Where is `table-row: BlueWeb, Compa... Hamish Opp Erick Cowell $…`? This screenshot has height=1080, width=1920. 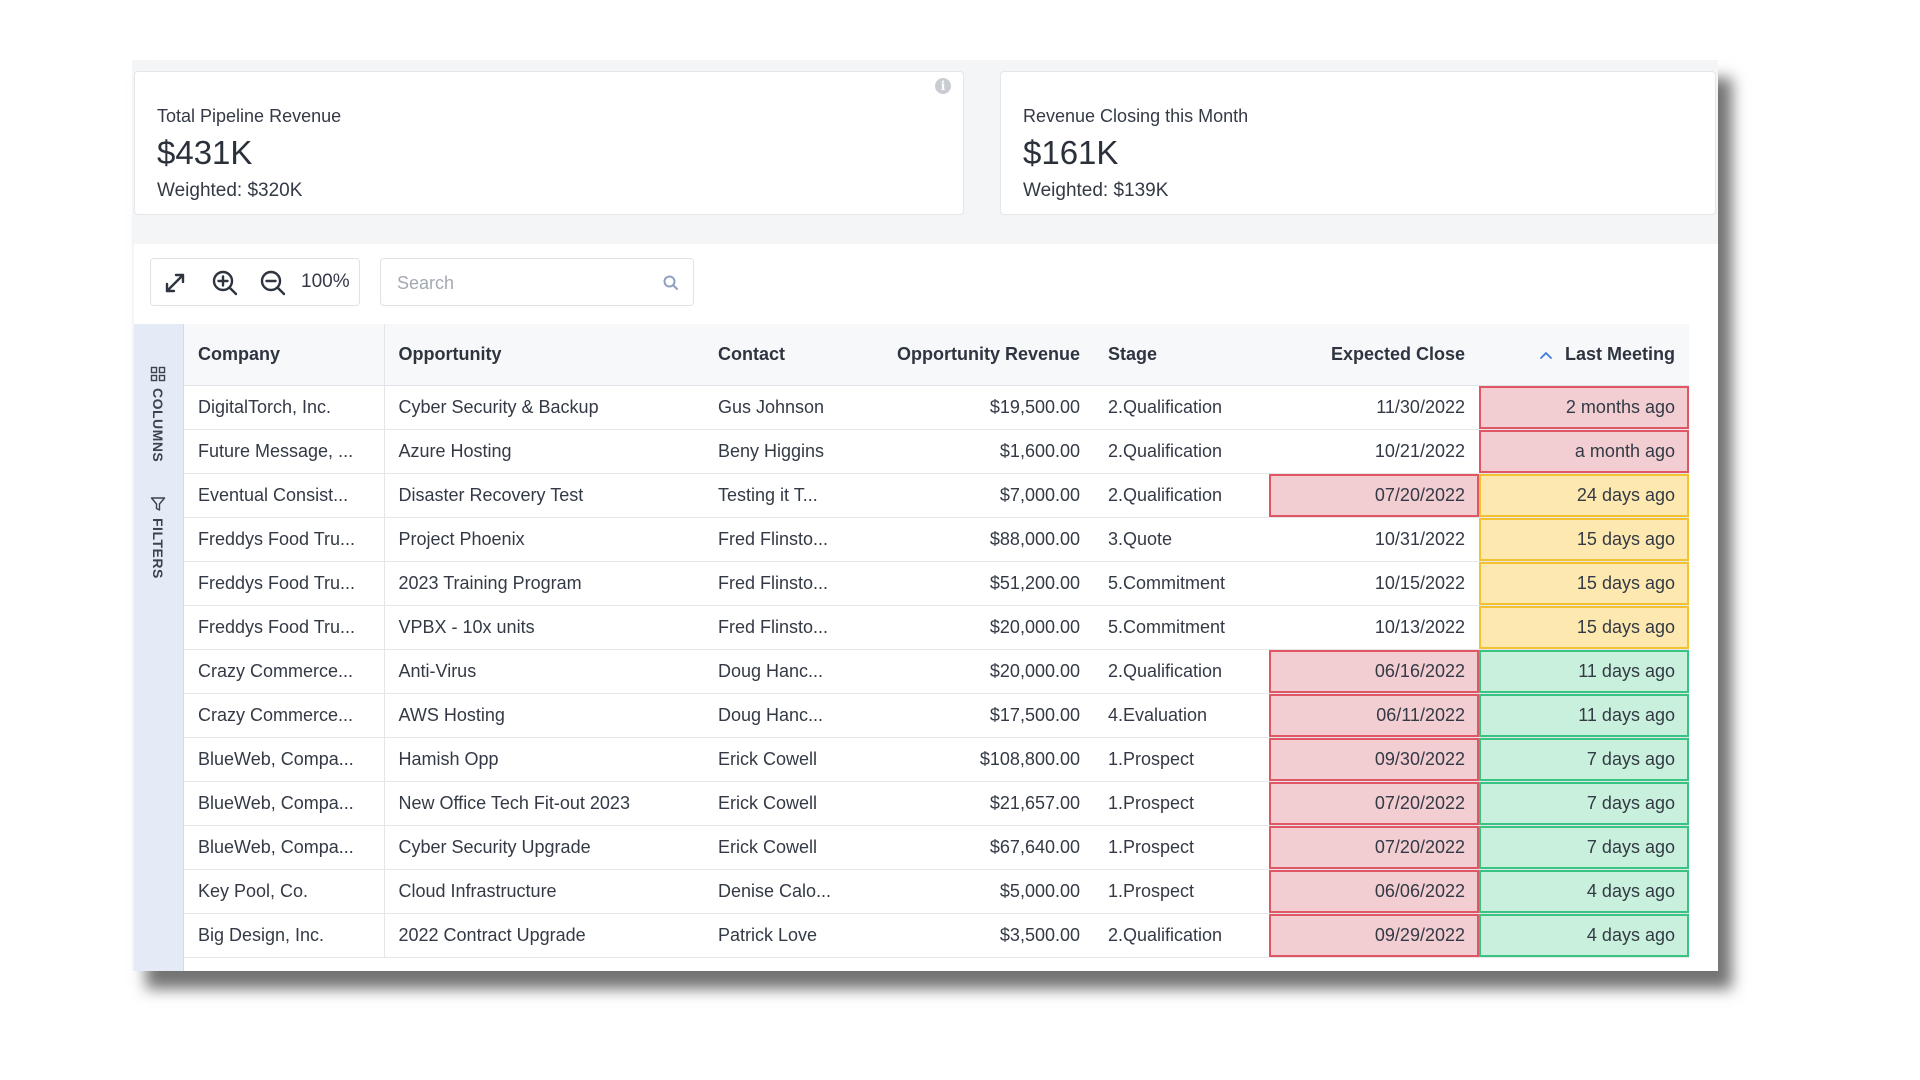 table-row: BlueWeb, Compa... Hamish Opp Erick Cowell $… is located at coordinates (936, 759).